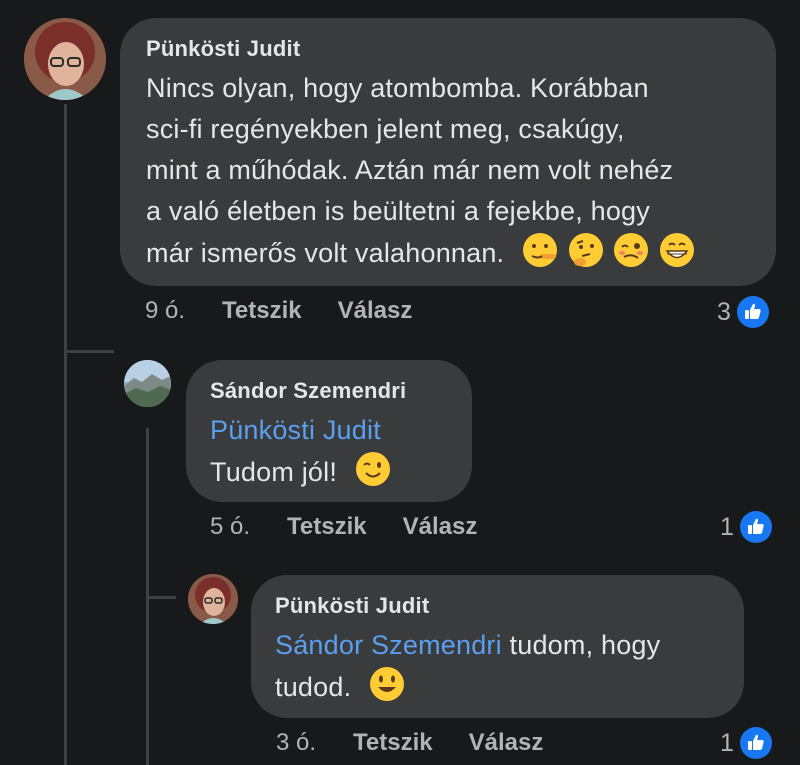 The height and width of the screenshot is (765, 800). I want to click on woozy-face-emoji-icon, so click(631, 250).